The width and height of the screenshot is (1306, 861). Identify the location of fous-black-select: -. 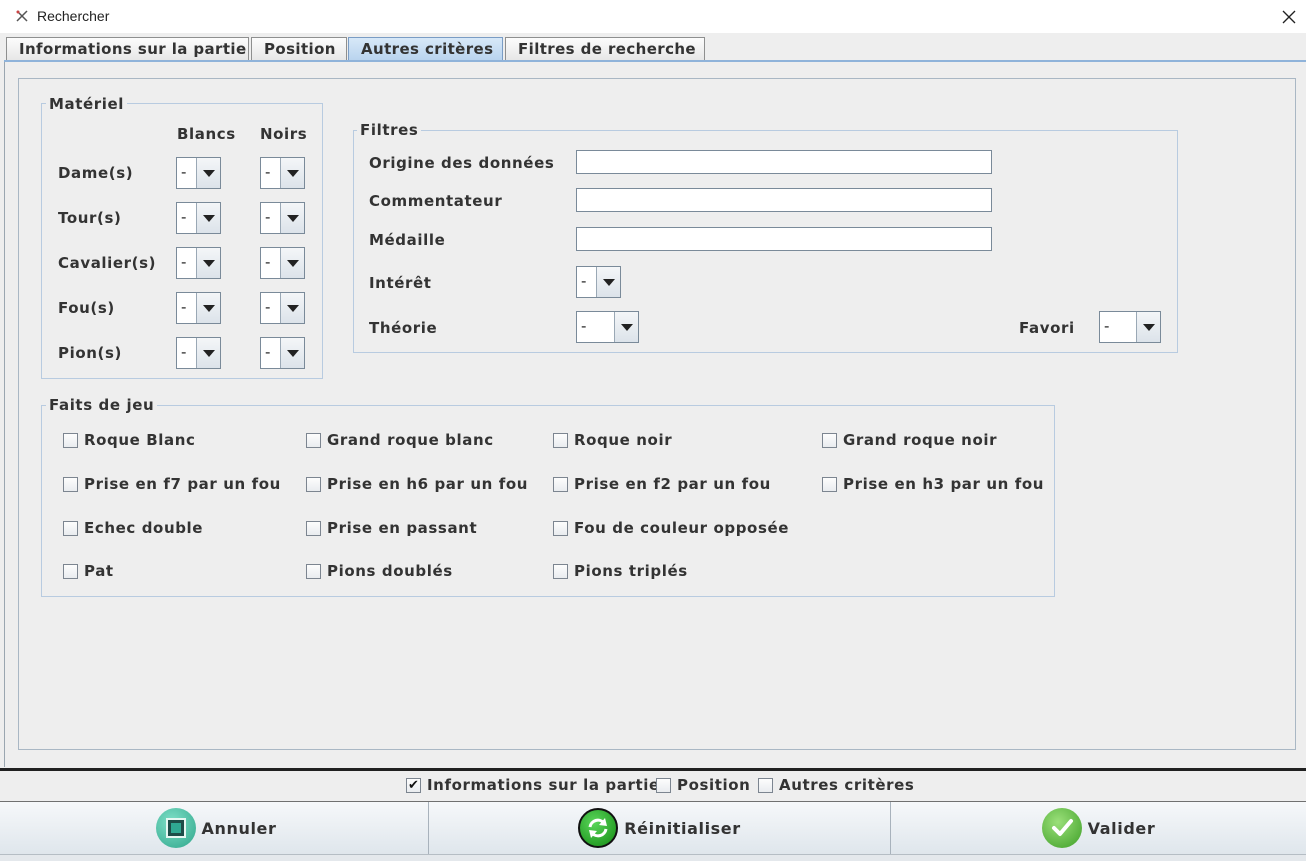
(282, 308).